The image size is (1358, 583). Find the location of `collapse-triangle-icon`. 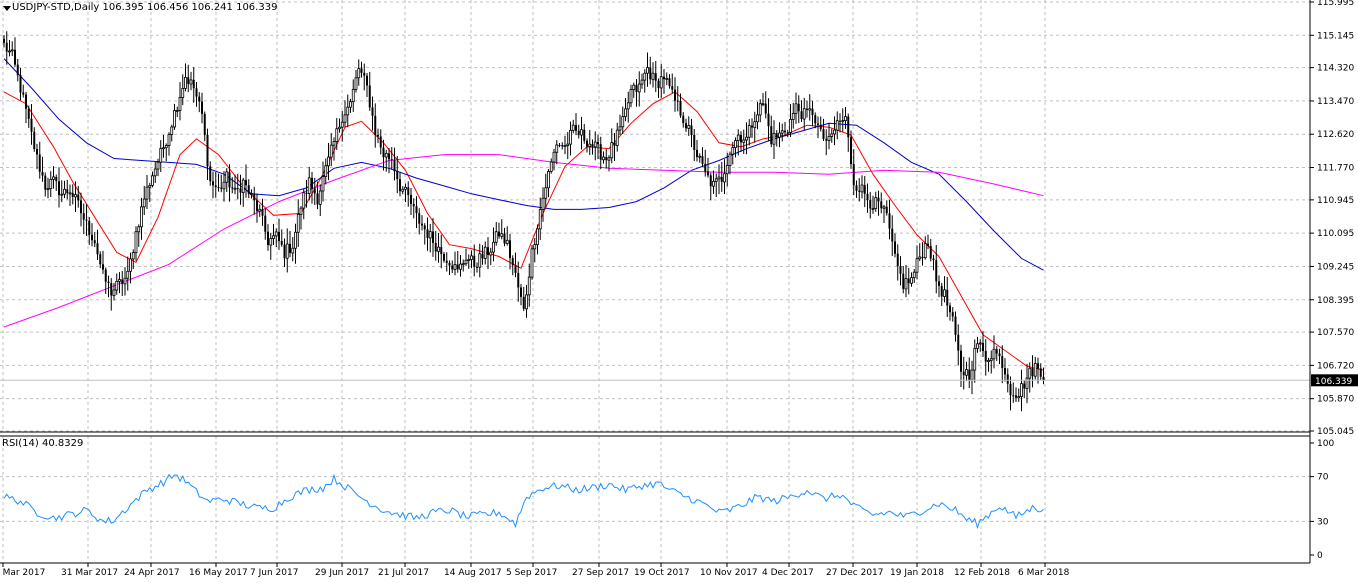

collapse-triangle-icon is located at coordinates (7, 8).